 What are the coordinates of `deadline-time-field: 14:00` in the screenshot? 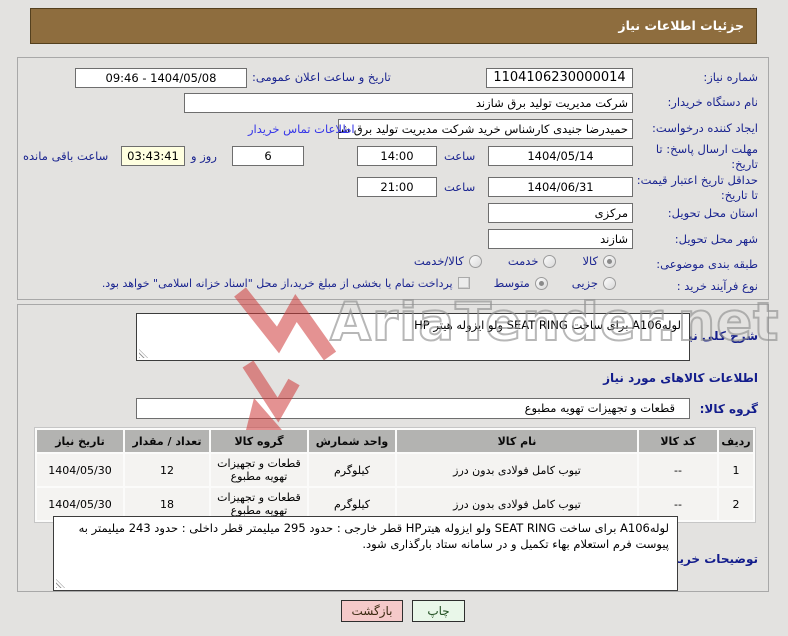 It's located at (397, 156).